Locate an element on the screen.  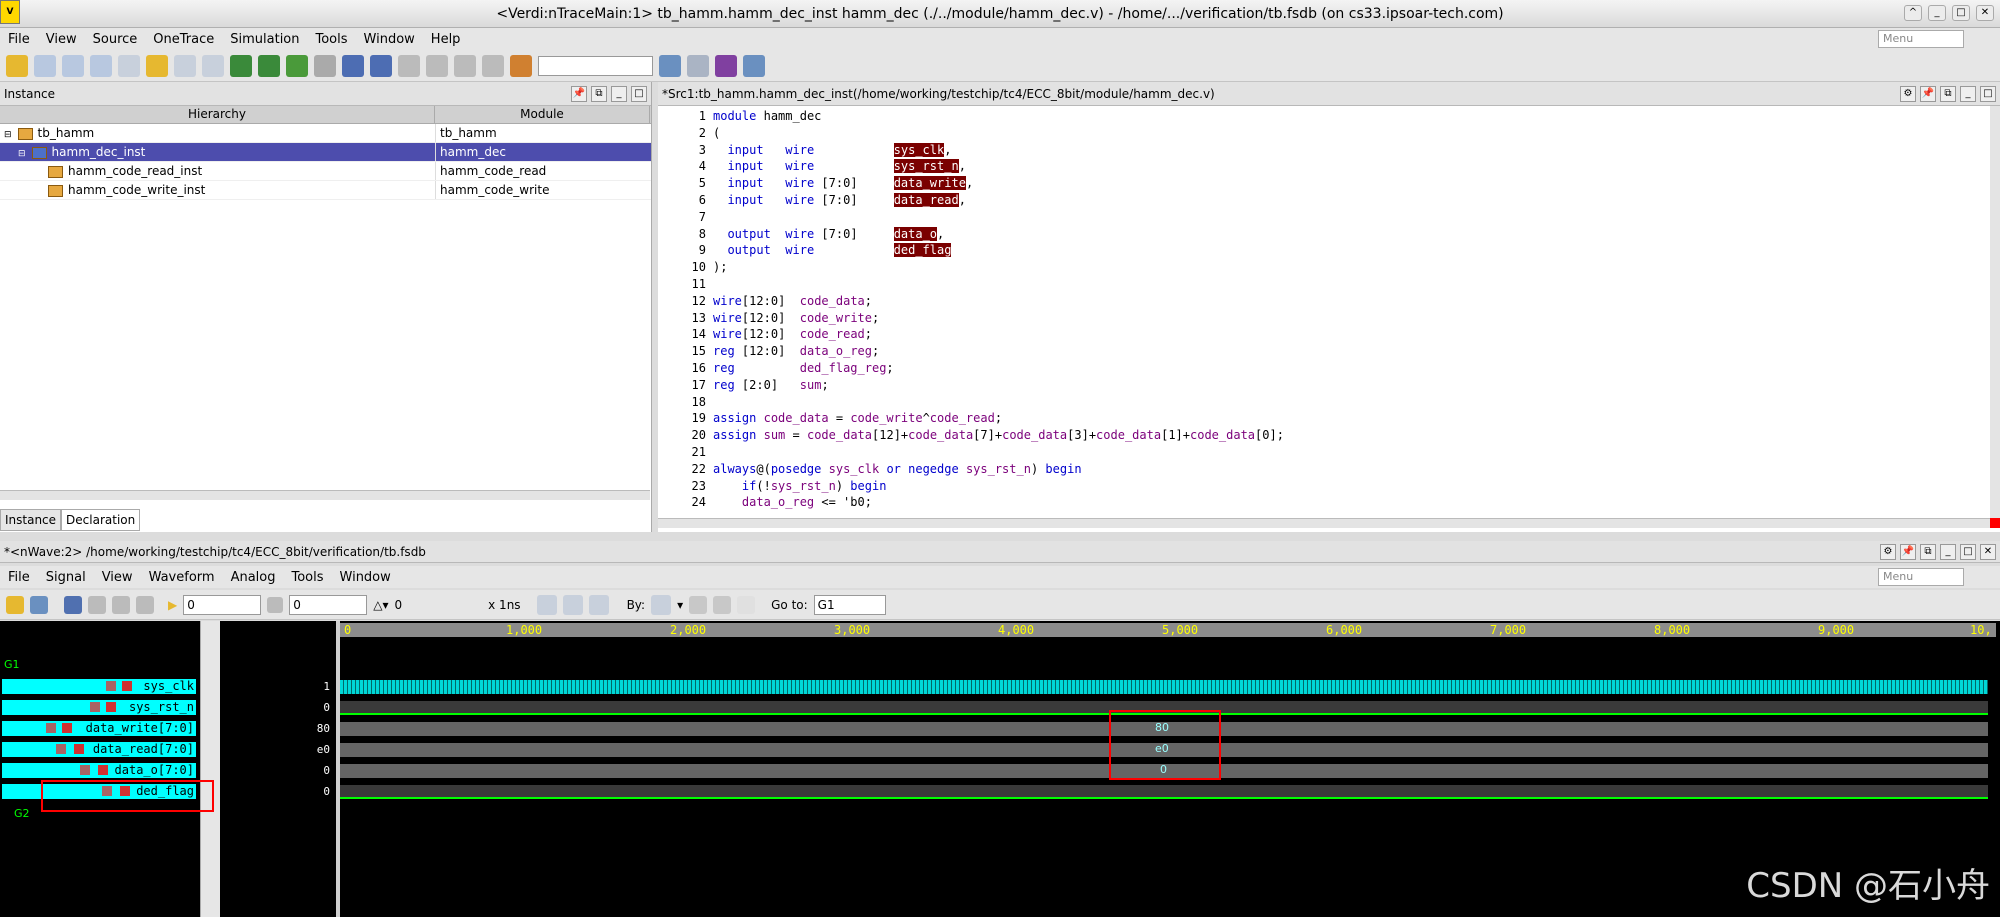
folder-icon is located at coordinates (157, 65).